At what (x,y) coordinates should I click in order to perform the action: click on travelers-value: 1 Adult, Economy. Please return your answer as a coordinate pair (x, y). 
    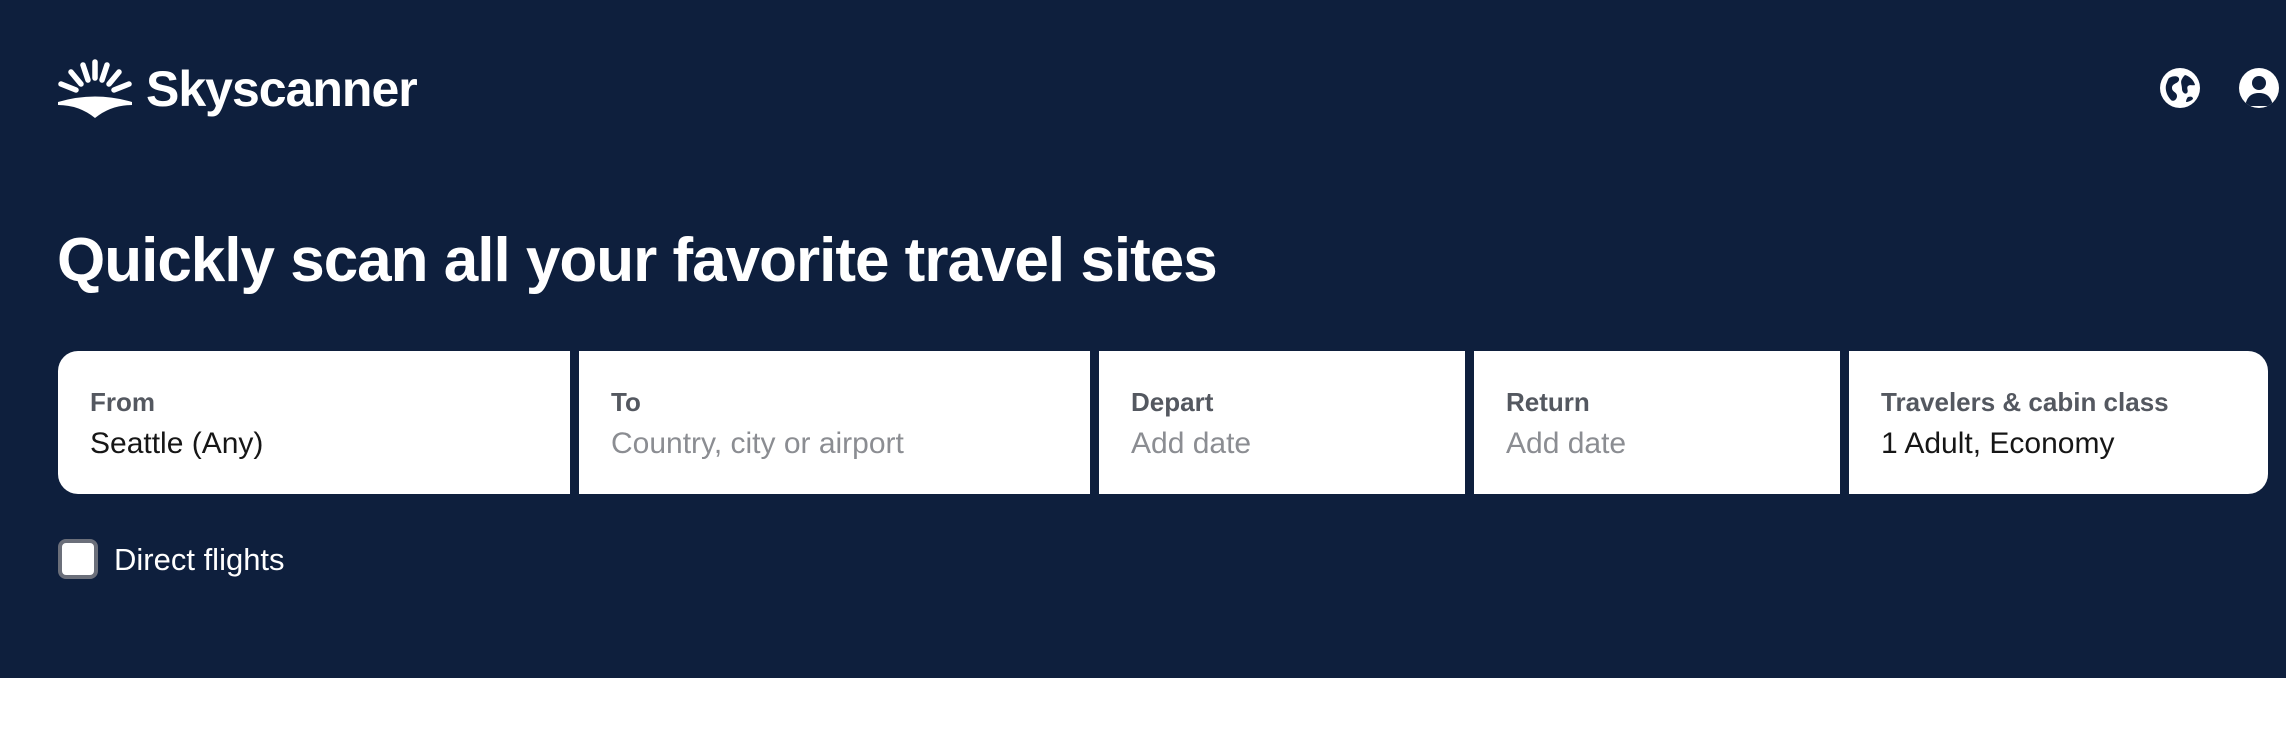
    Looking at the image, I should click on (1998, 444).